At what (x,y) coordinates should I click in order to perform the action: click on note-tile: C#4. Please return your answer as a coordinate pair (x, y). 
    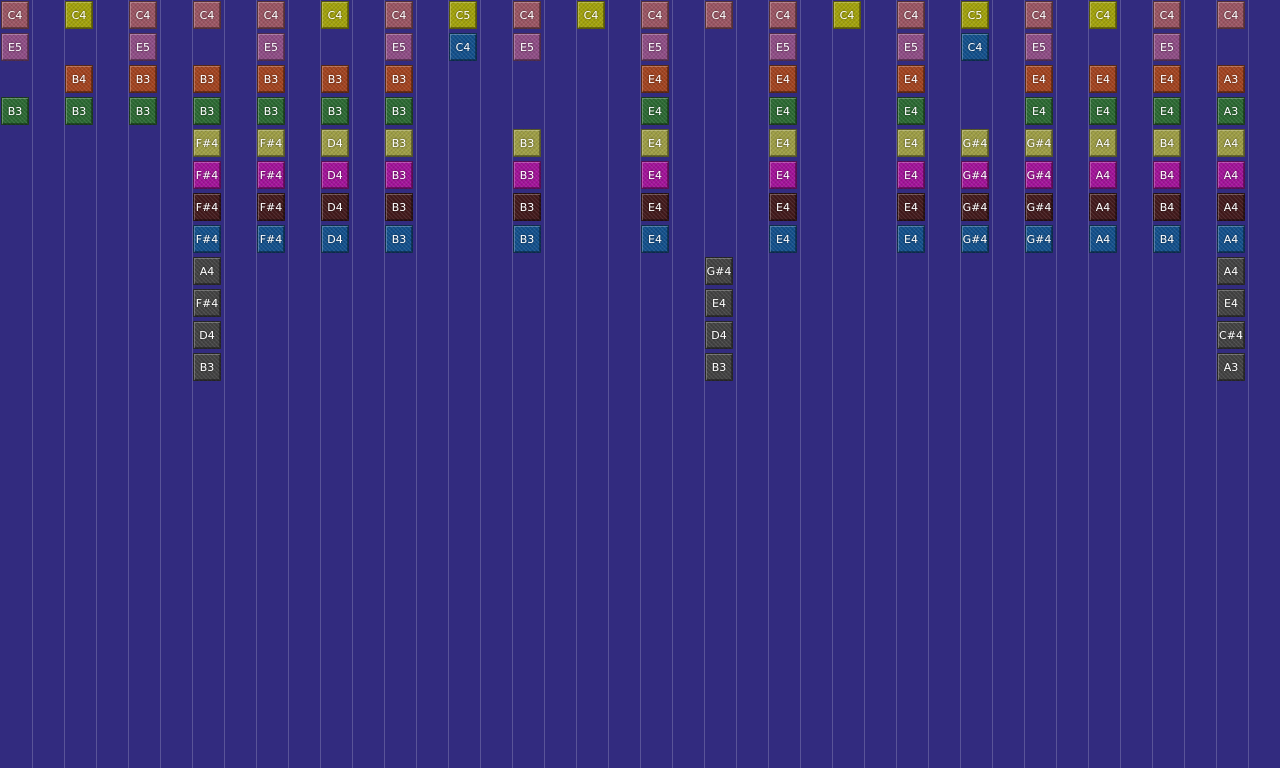
    Looking at the image, I should click on (1231, 335).